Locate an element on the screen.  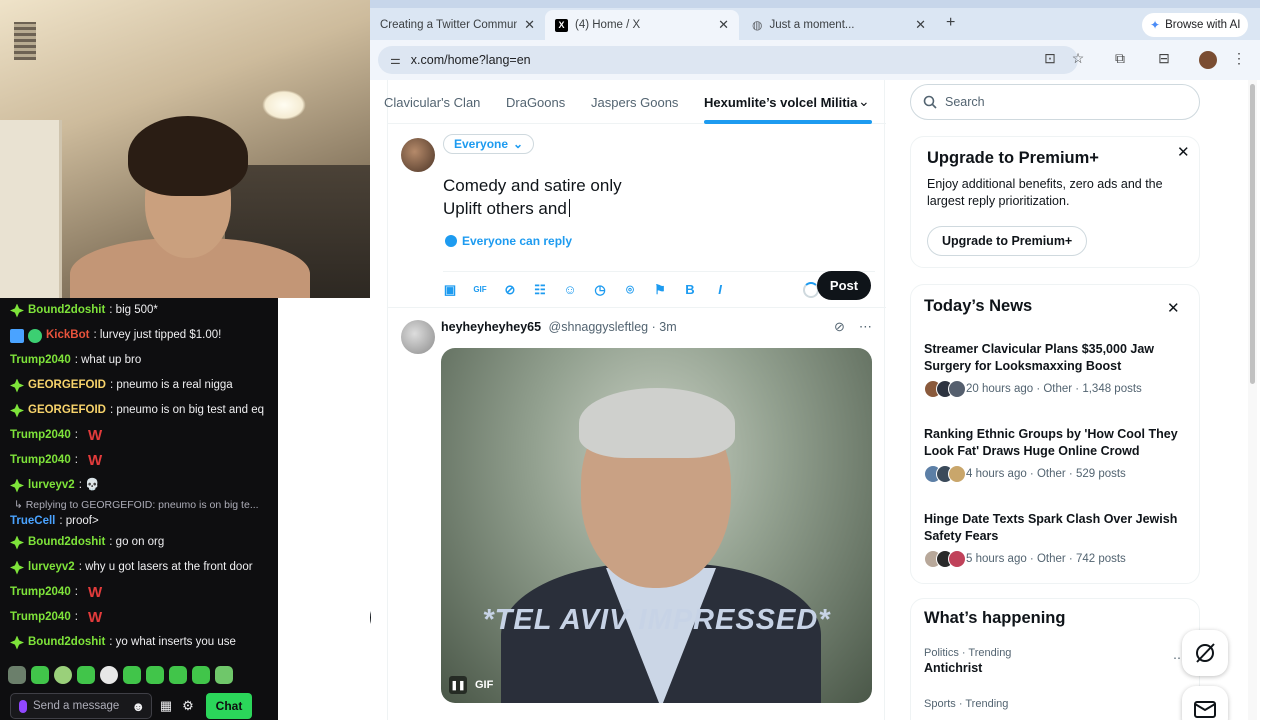
tab-clavicular-clan: Clavicular's Clan is located at coordinates (432, 102).